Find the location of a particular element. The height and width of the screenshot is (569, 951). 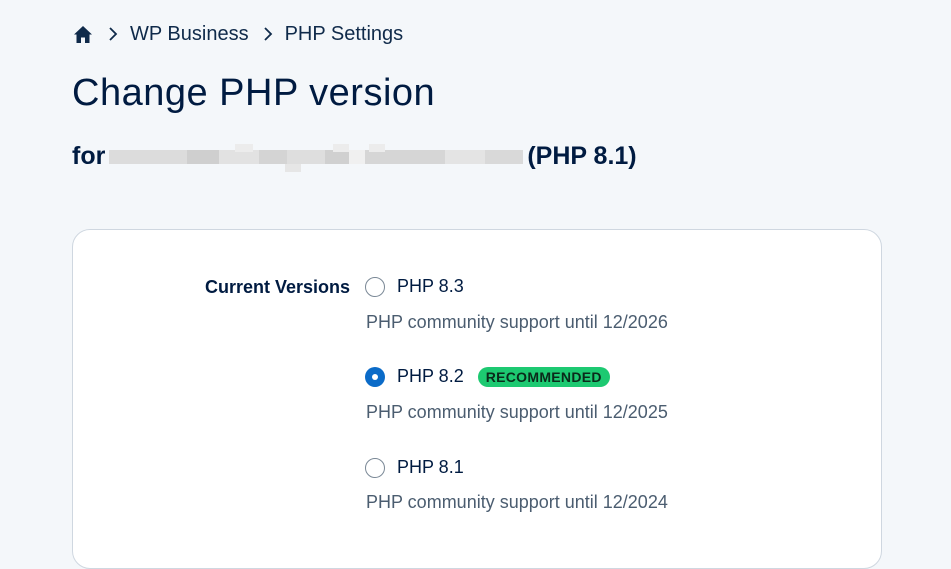

subtitle-prefix: for is located at coordinates (89, 155).